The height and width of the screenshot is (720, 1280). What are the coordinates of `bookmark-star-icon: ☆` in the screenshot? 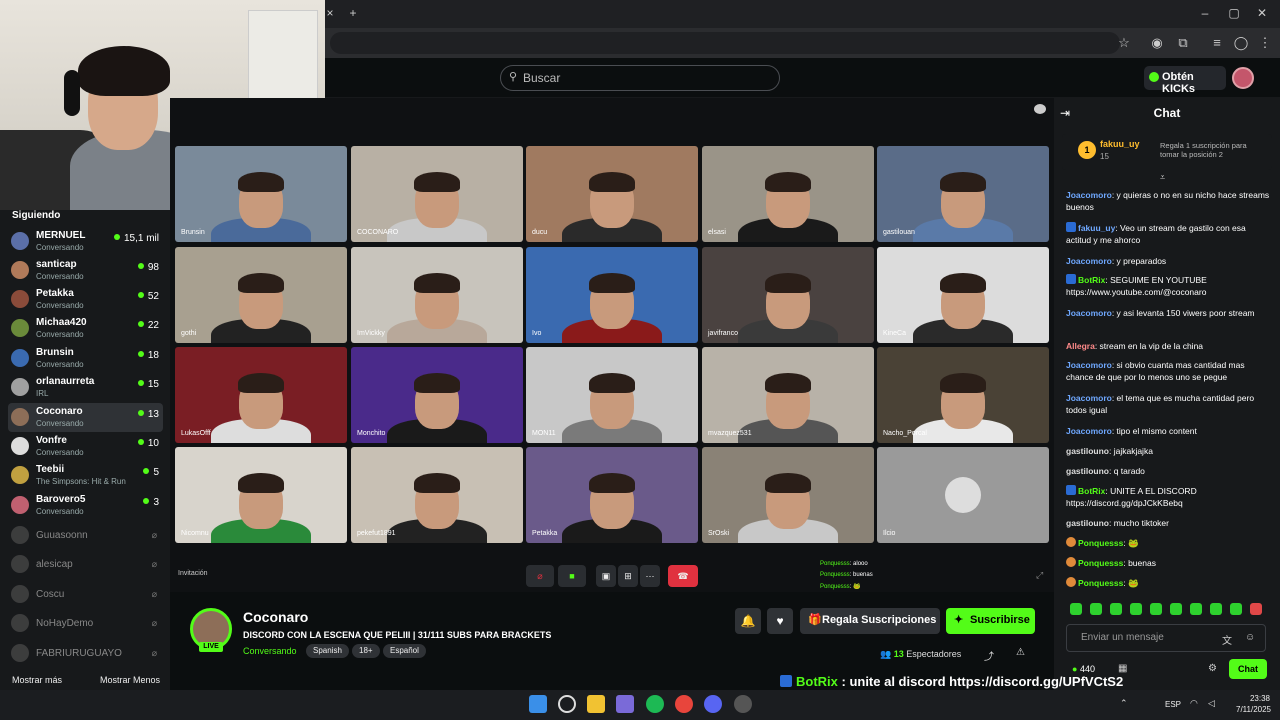 It's located at (1124, 43).